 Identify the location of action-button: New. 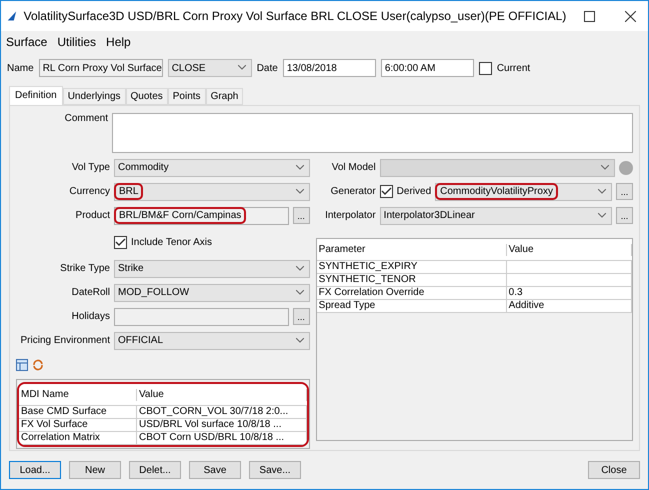
(95, 470).